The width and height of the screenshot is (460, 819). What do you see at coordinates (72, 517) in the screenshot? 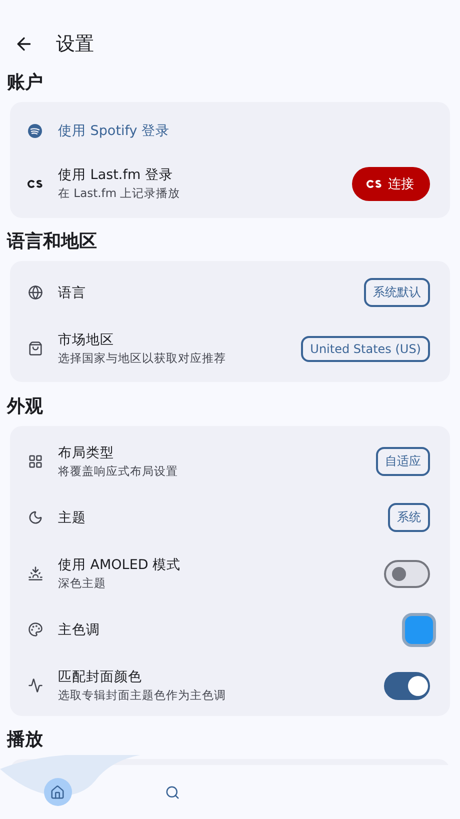
I see `setting-title: 主题` at bounding box center [72, 517].